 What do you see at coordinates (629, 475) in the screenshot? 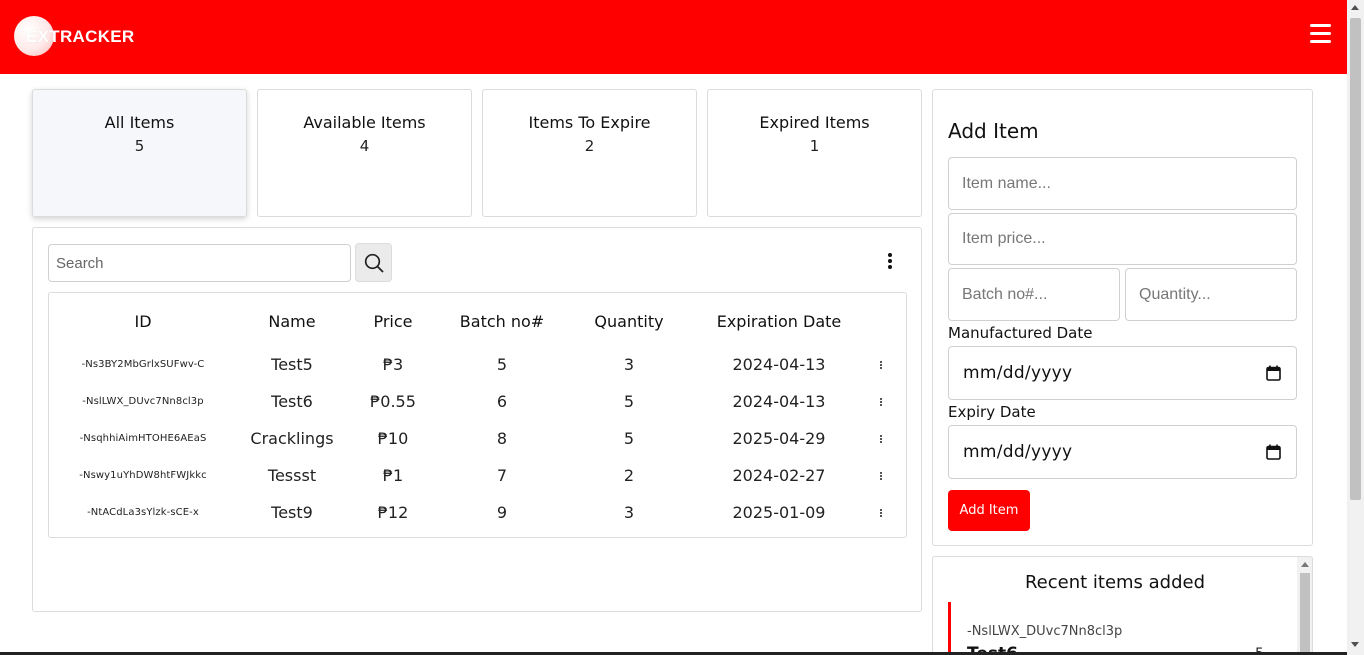
I see `cell-quantity: 2` at bounding box center [629, 475].